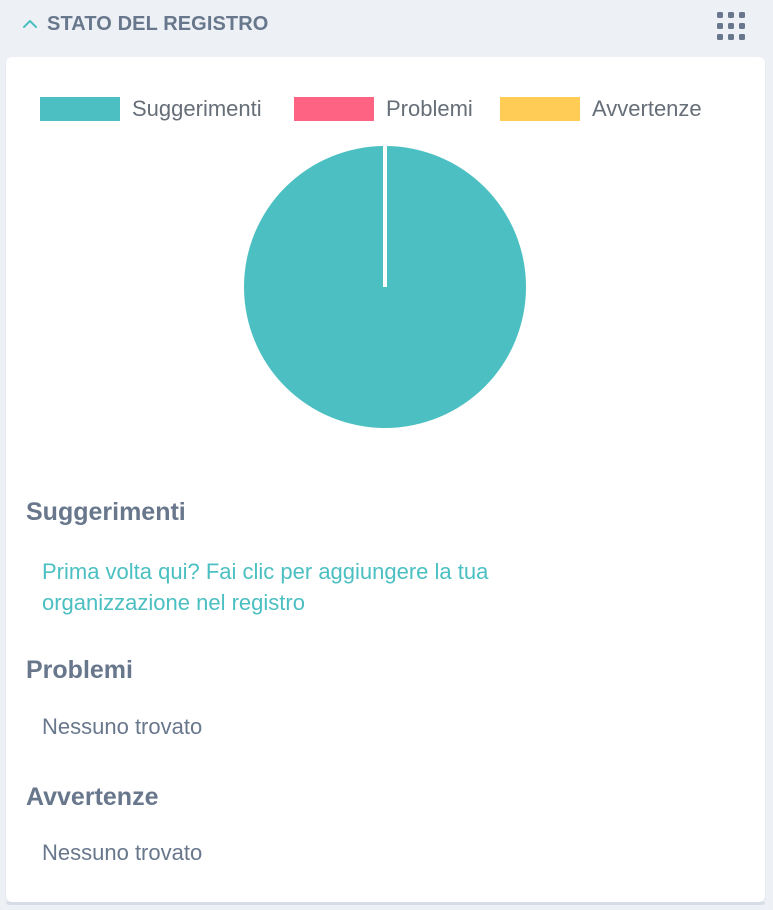 Image resolution: width=773 pixels, height=910 pixels. I want to click on collapse-toggle: STATO DEL REGISTRO, so click(145, 24).